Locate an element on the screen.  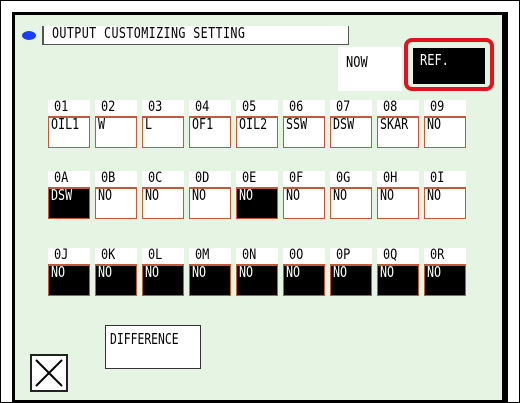
title-indicator-icon is located at coordinates (29, 35).